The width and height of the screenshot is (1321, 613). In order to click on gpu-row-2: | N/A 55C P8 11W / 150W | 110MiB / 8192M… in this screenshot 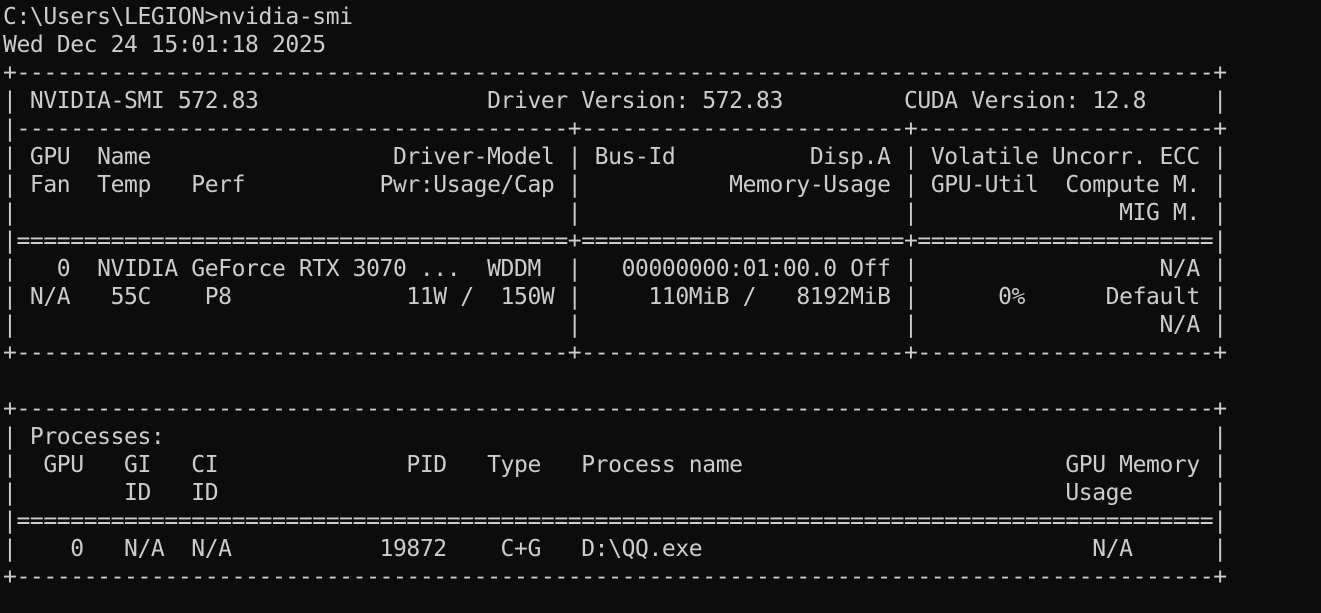, I will do `click(615, 297)`.